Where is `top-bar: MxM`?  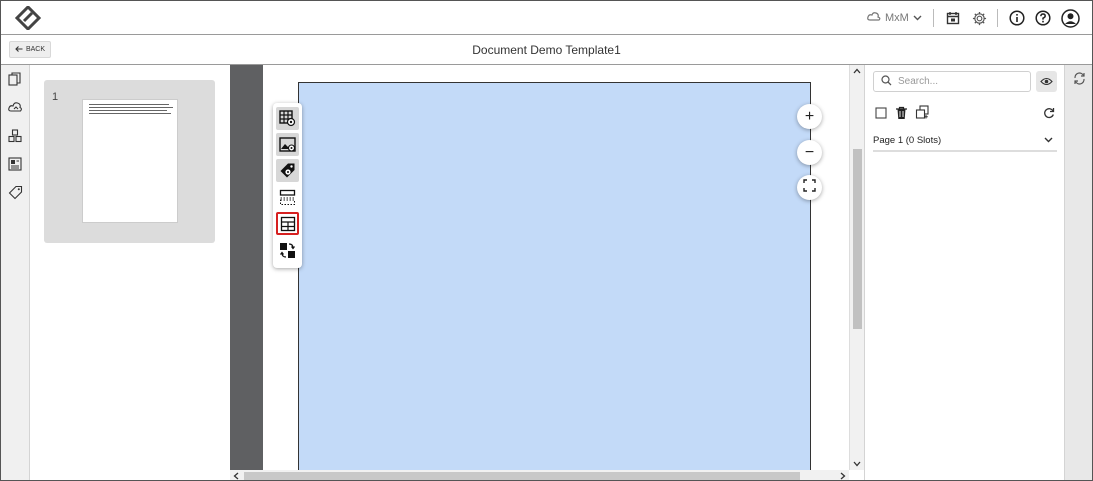 top-bar: MxM is located at coordinates (546, 18).